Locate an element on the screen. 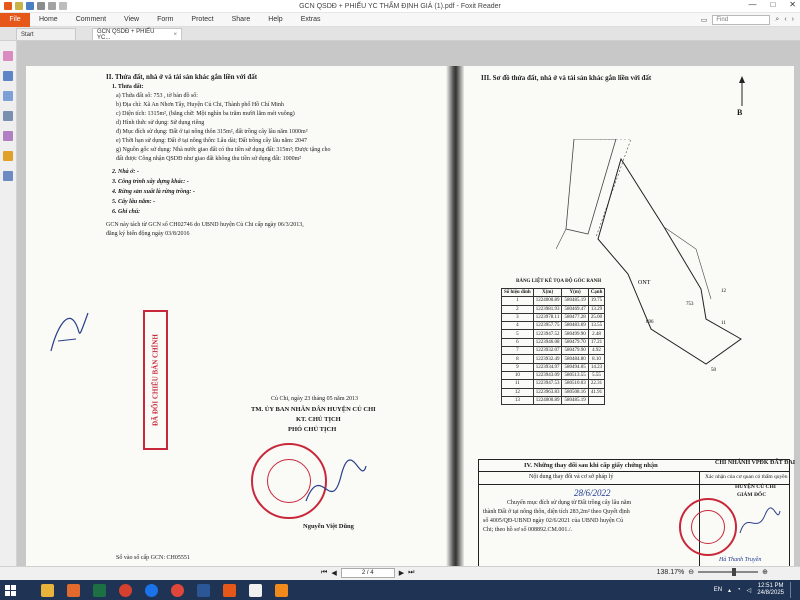  previous-page-icon: ◀ is located at coordinates (333, 573).